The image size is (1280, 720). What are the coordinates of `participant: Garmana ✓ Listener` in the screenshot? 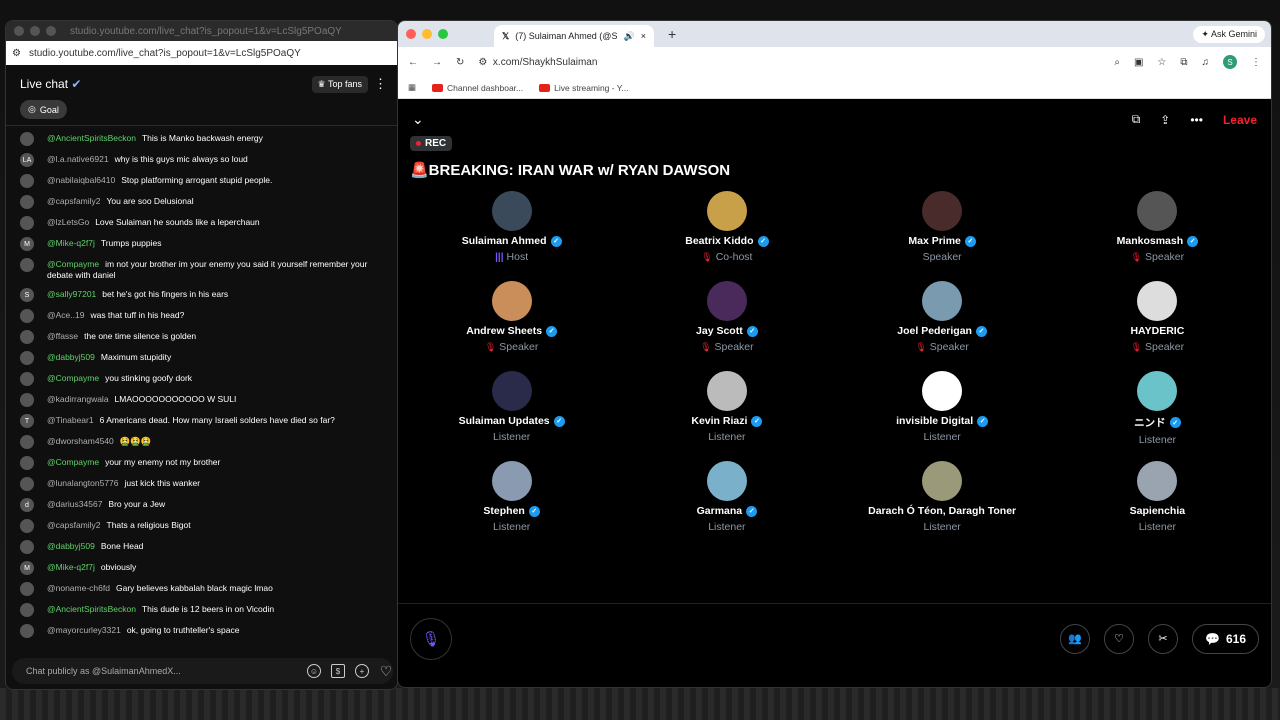 It's located at (726, 504).